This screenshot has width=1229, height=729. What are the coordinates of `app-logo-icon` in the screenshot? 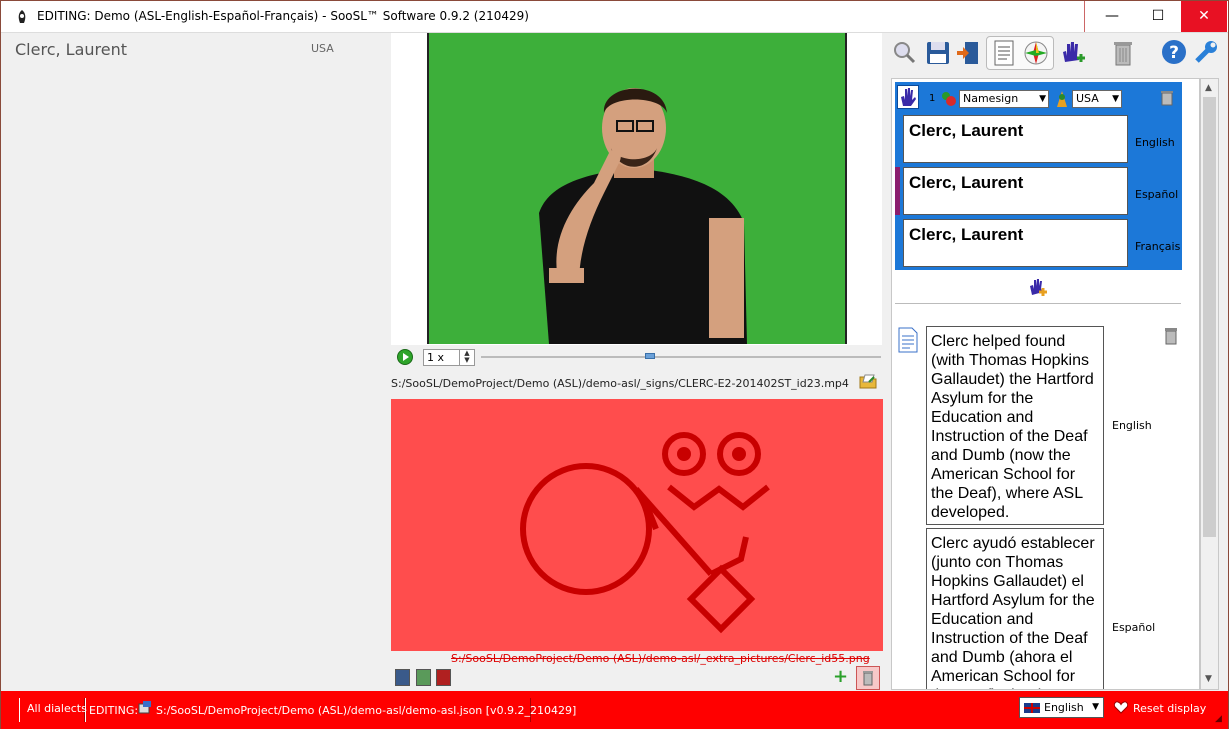 It's located at (22, 16).